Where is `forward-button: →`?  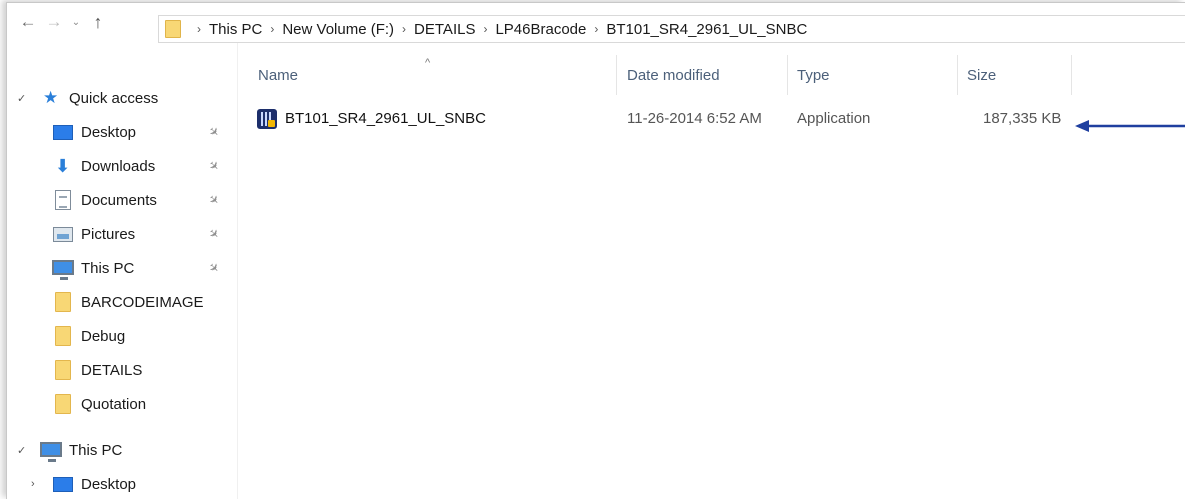
forward-button: → is located at coordinates (54, 22).